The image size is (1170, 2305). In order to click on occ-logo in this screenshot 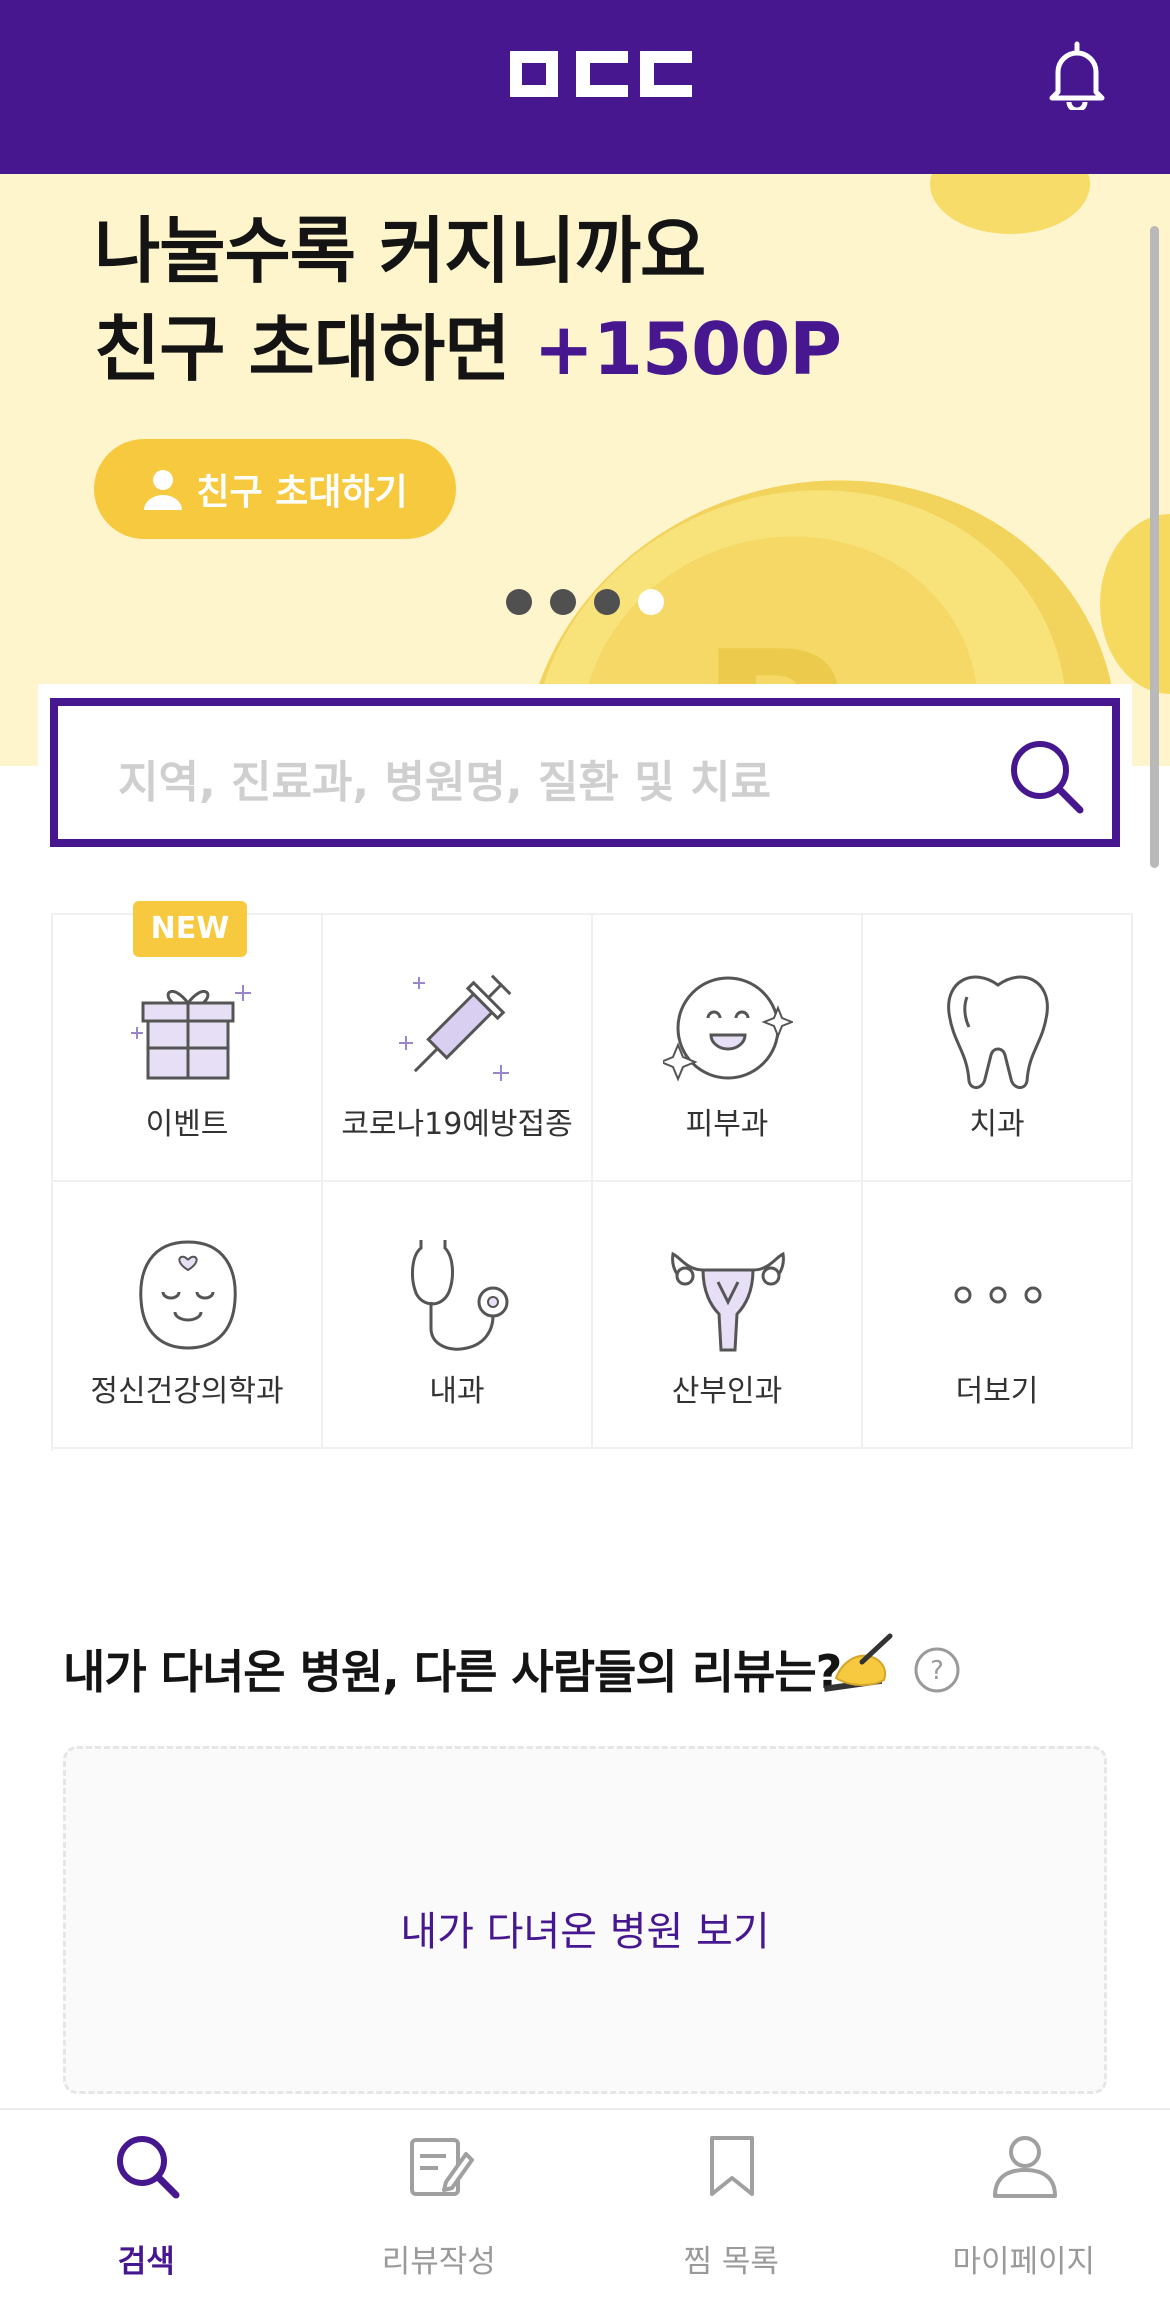, I will do `click(601, 74)`.